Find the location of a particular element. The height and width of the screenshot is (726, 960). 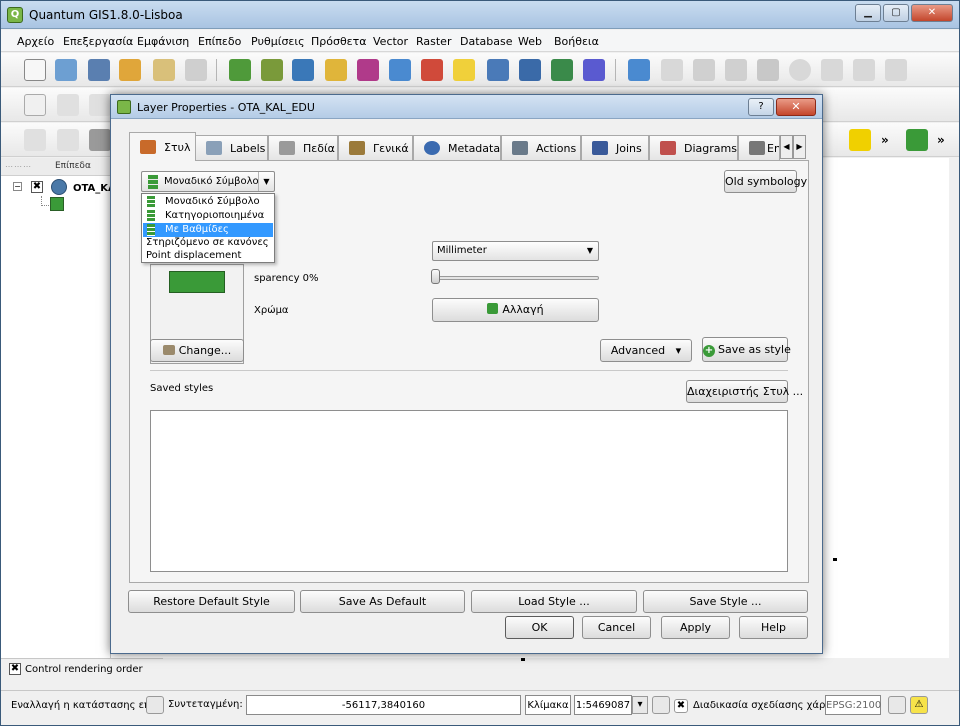

tab-scroll-right-icon: ▶ is located at coordinates (799, 147).